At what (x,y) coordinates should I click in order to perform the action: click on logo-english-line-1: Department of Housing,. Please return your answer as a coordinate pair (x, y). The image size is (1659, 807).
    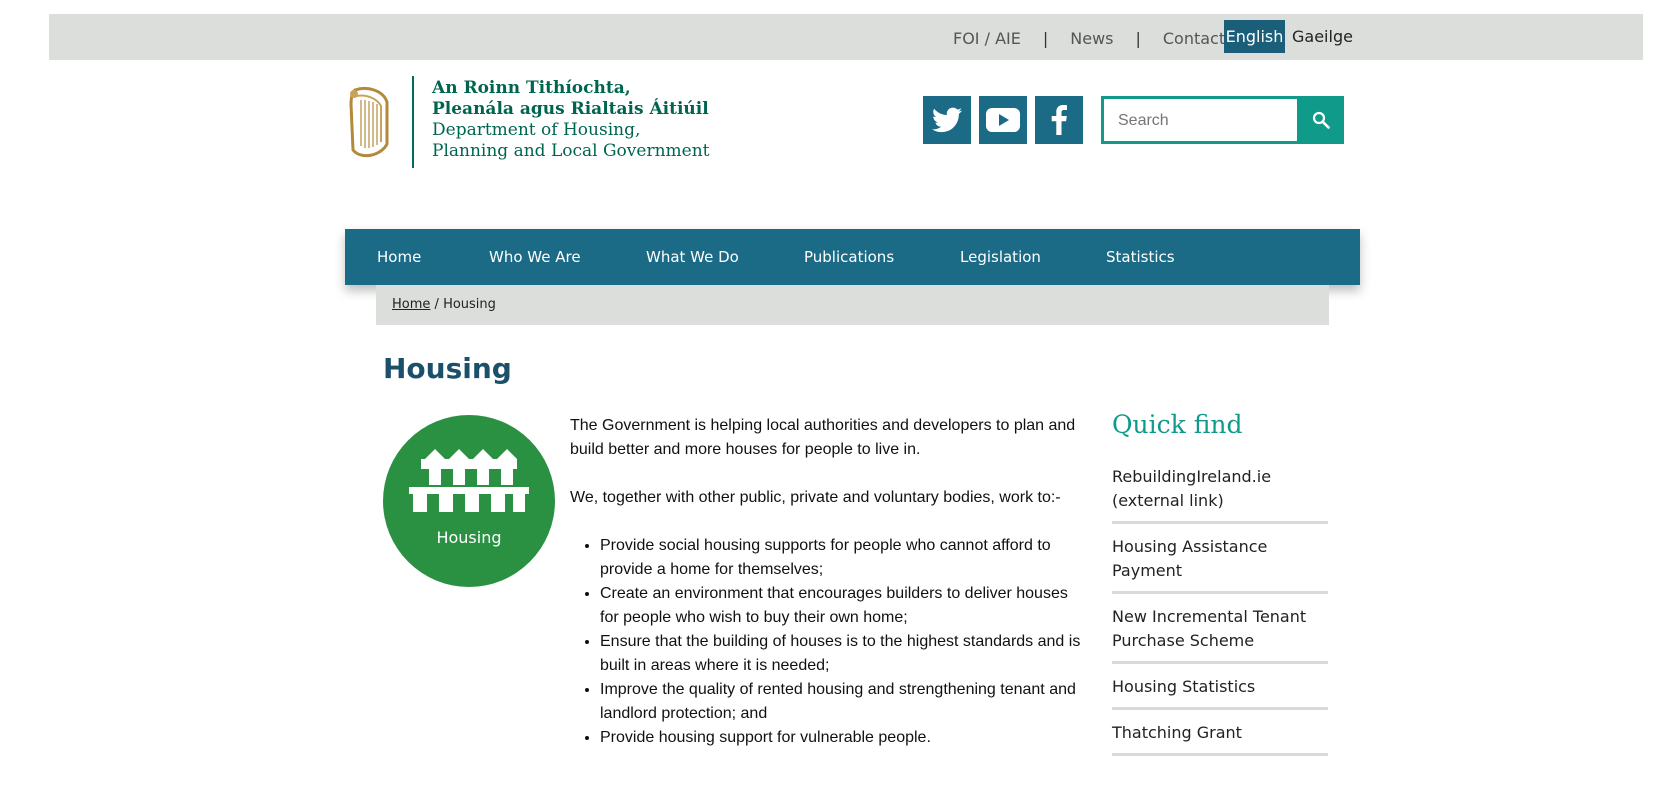
    Looking at the image, I should click on (536, 130).